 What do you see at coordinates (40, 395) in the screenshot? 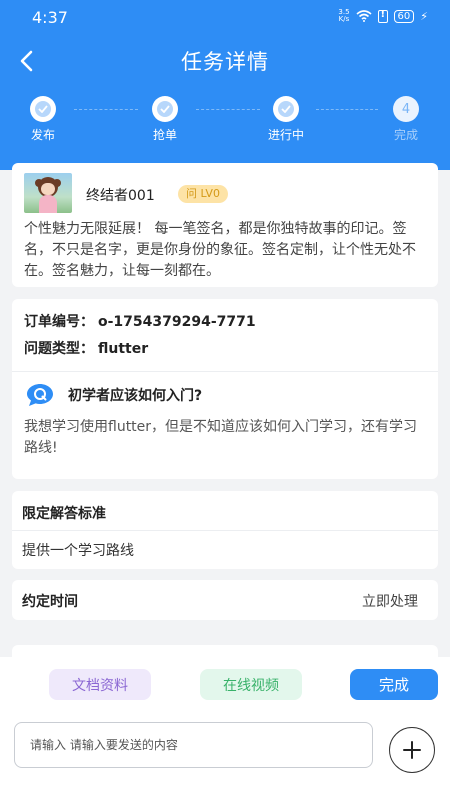
I see `question-bubble-icon` at bounding box center [40, 395].